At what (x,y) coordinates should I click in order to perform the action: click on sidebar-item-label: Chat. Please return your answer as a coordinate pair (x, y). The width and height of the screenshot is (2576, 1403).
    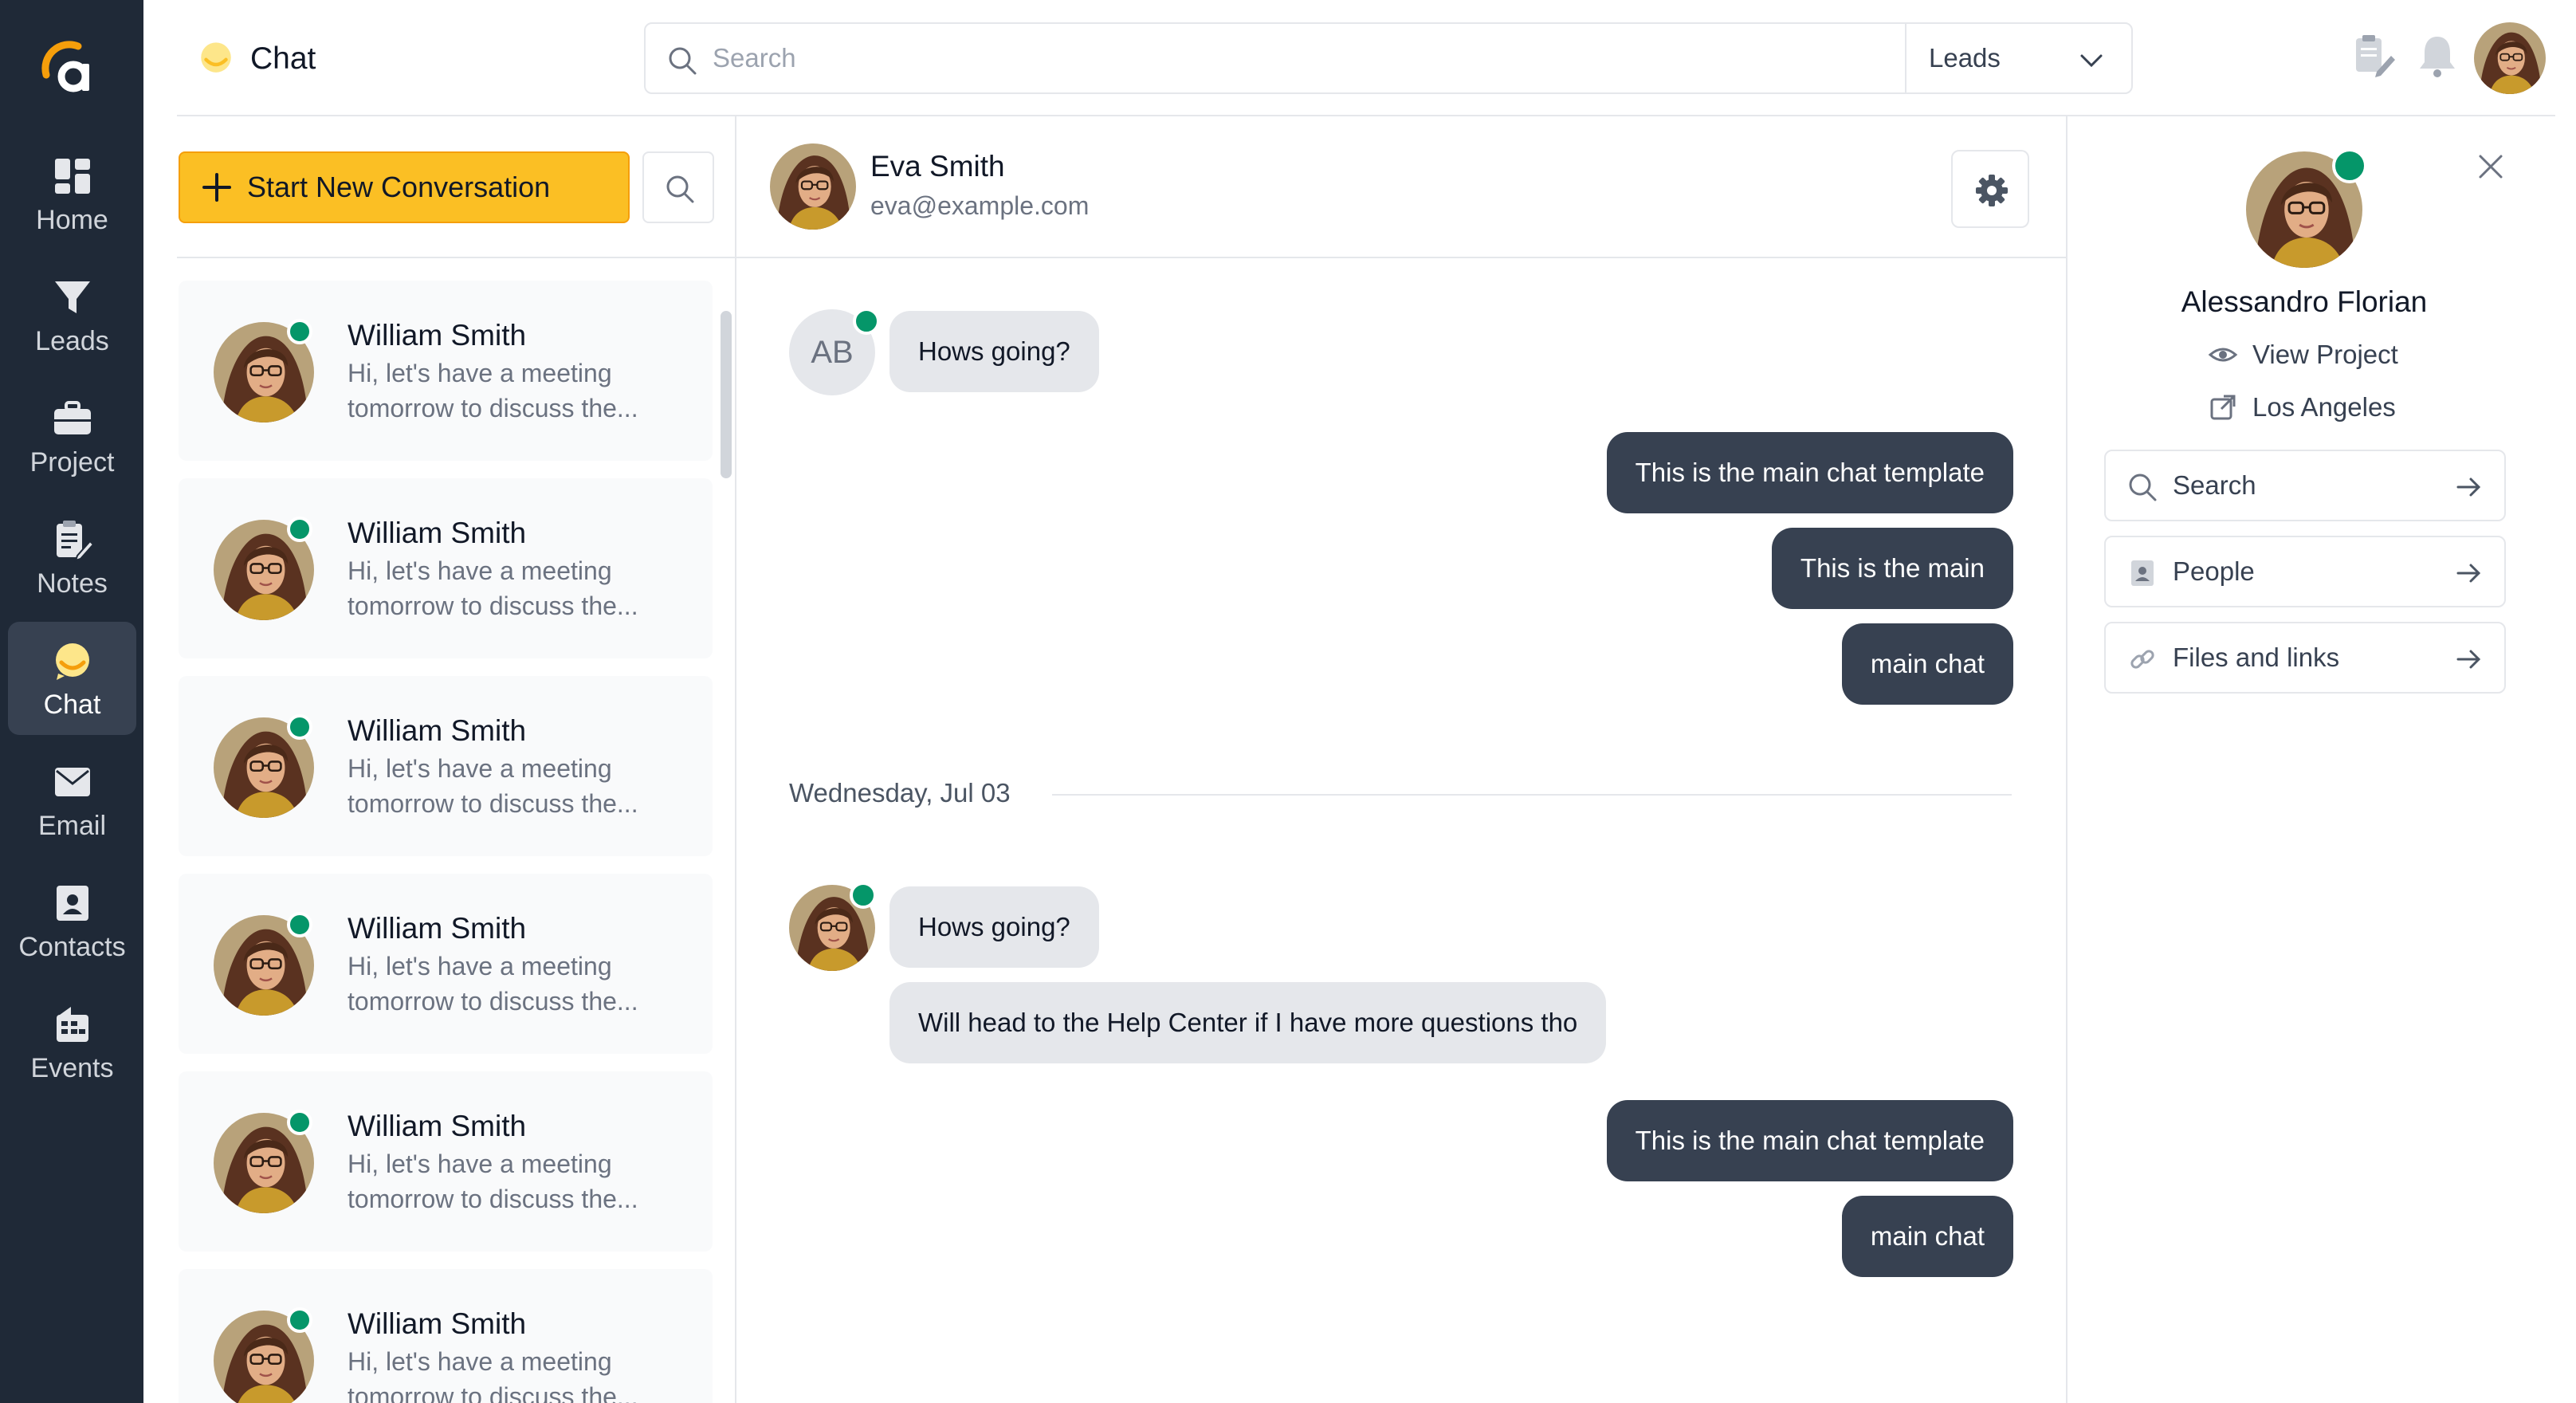
    Looking at the image, I should click on (72, 705).